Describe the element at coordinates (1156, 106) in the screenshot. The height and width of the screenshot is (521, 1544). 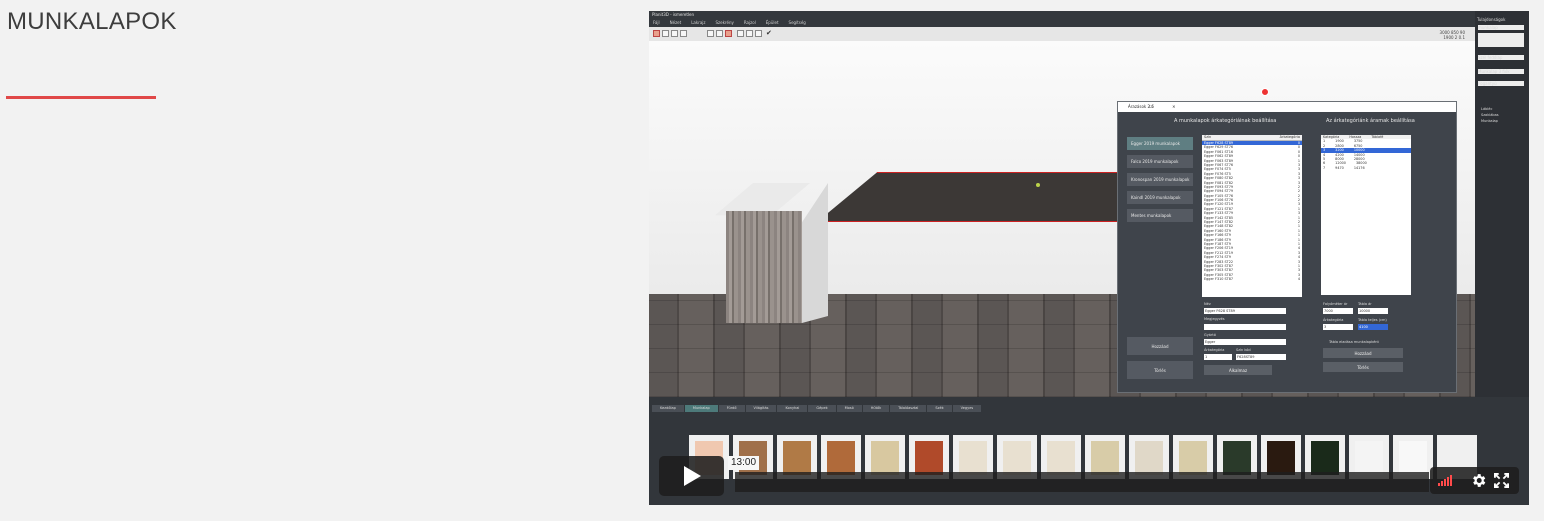
I see `dialog-window-controls: – ☐ ✕` at that location.